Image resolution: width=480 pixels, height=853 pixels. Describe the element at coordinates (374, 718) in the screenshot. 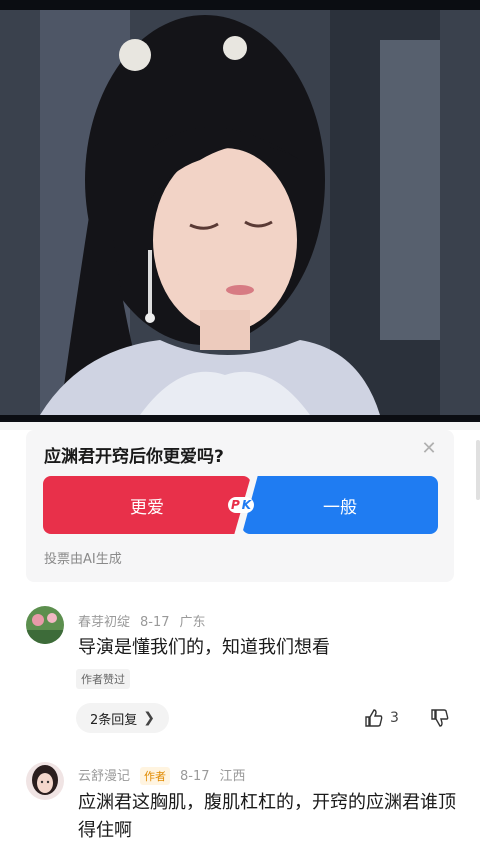

I see `thumbs-up-icon` at that location.